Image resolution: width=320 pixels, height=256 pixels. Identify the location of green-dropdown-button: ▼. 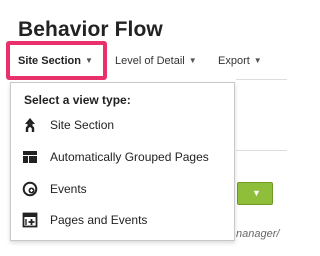
(255, 193).